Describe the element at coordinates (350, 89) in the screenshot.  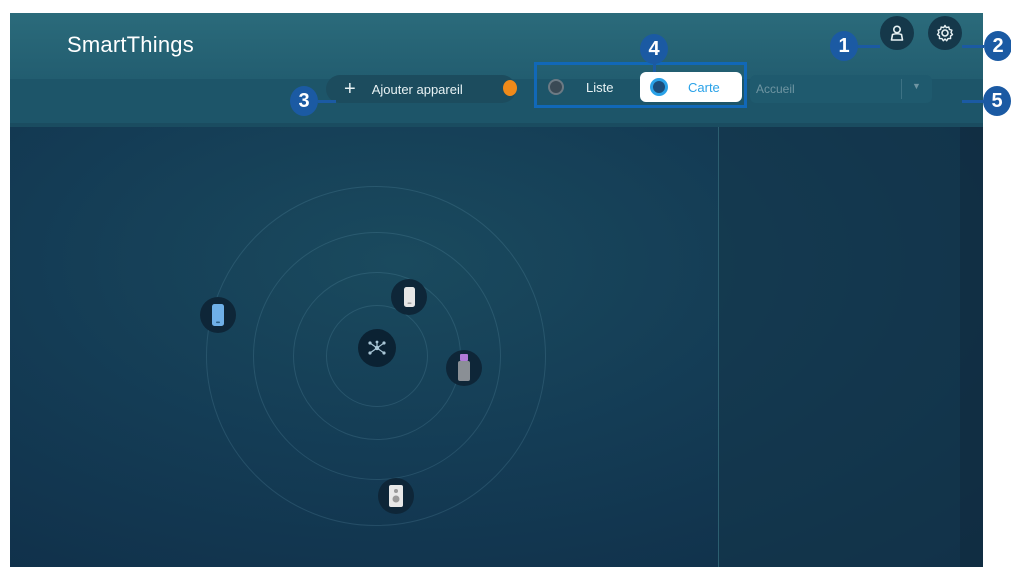
I see `plus-icon: +` at that location.